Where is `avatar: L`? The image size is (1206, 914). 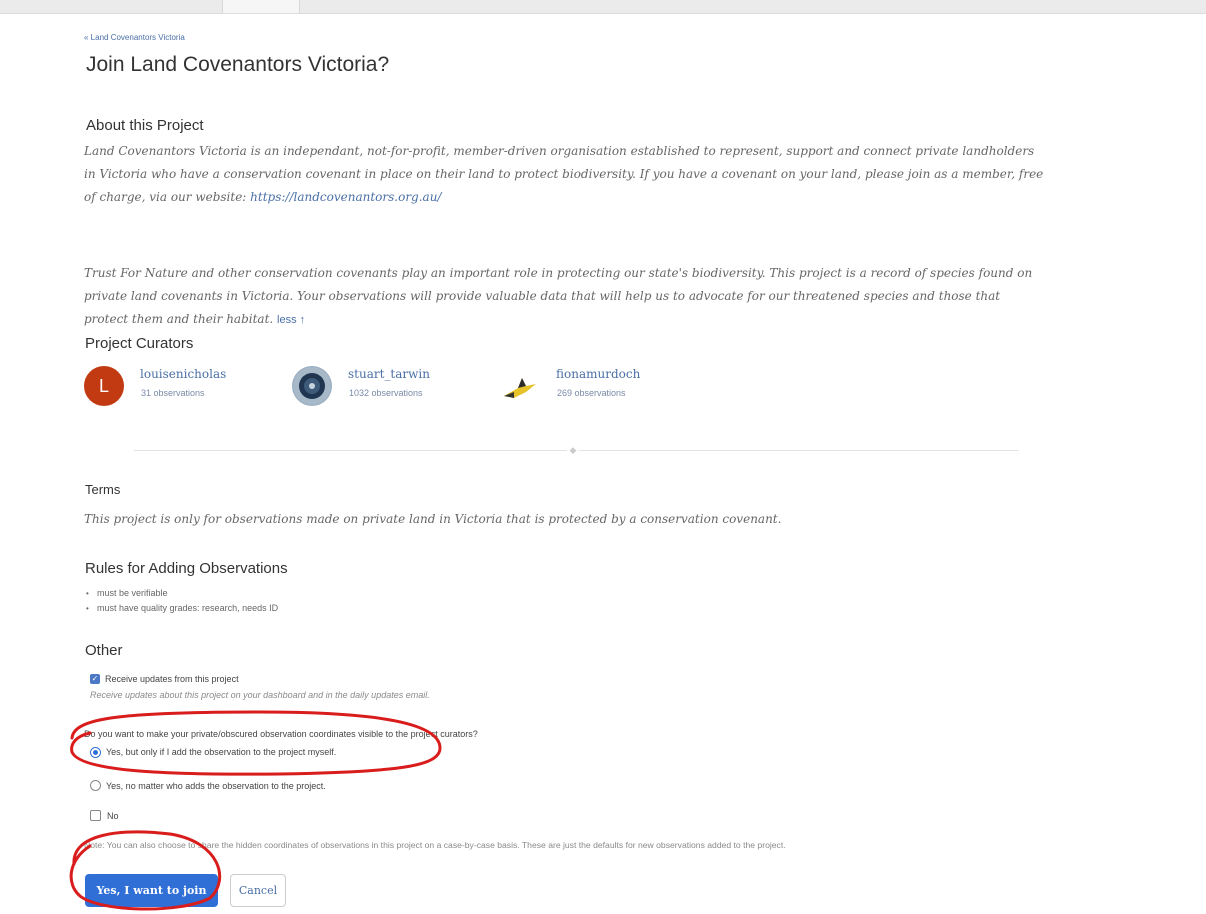
avatar: L is located at coordinates (104, 386).